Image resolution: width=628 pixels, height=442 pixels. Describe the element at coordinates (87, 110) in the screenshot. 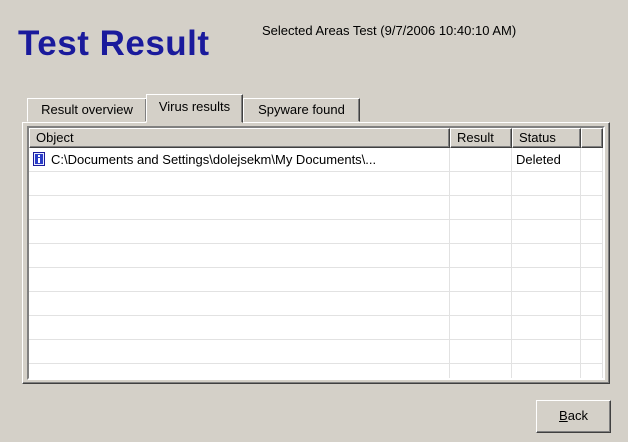

I see `tab-result-overview: Result overview` at that location.